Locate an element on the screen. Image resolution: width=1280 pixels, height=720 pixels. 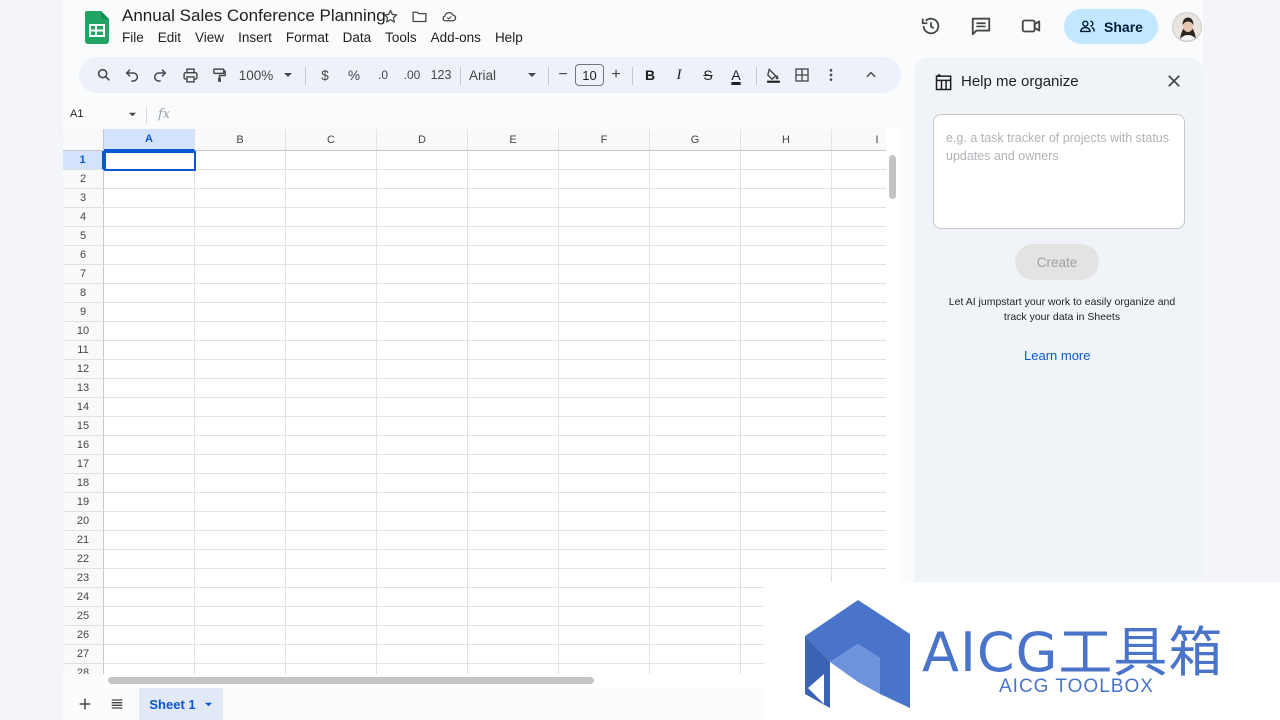
row-header: 16 is located at coordinates (83, 445).